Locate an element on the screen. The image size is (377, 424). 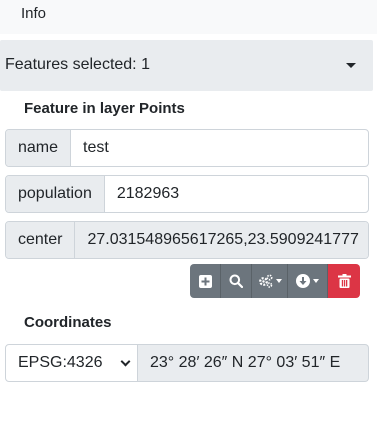
attribute-value-population: 2182963 is located at coordinates (236, 194).